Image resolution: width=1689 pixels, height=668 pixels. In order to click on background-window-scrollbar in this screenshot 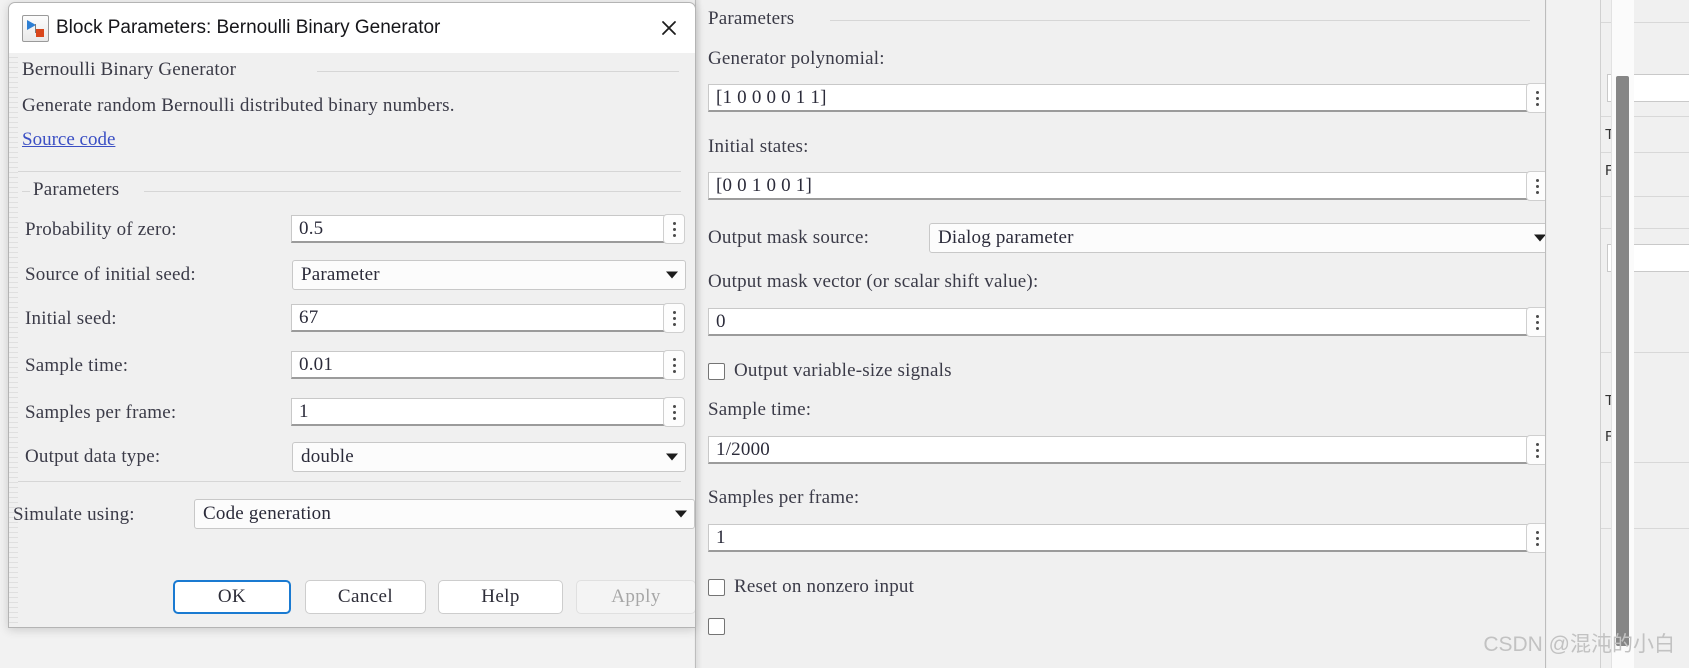, I will do `click(1622, 334)`.